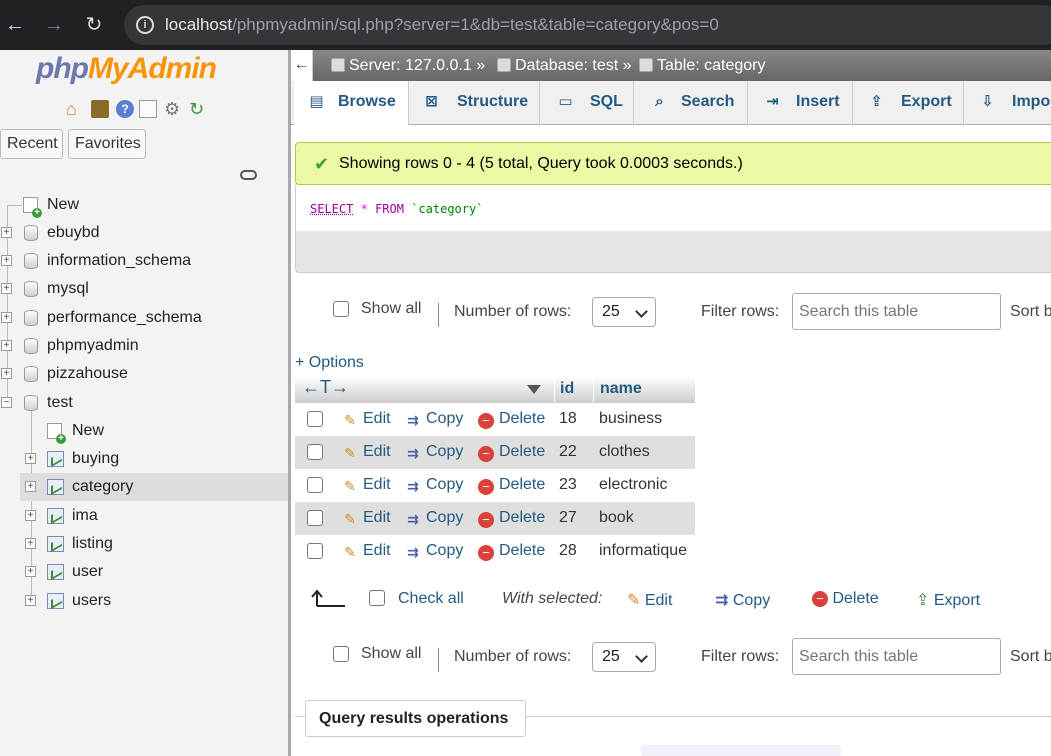 This screenshot has width=1051, height=756. Describe the element at coordinates (154, 459) in the screenshot. I see `tree-table-buying: + buying` at that location.